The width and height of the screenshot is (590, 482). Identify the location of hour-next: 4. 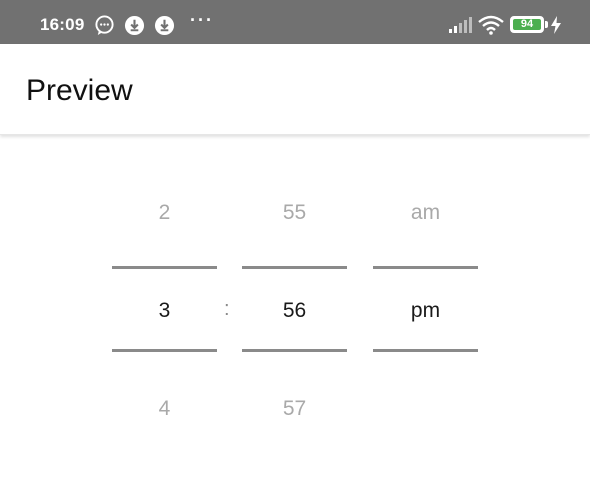
(164, 409).